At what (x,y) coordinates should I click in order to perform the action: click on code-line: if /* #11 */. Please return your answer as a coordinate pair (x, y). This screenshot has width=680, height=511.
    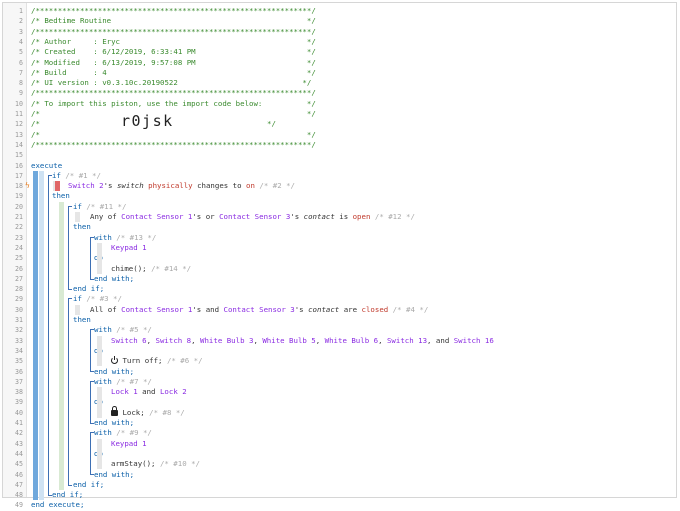
    Looking at the image, I should click on (99, 207).